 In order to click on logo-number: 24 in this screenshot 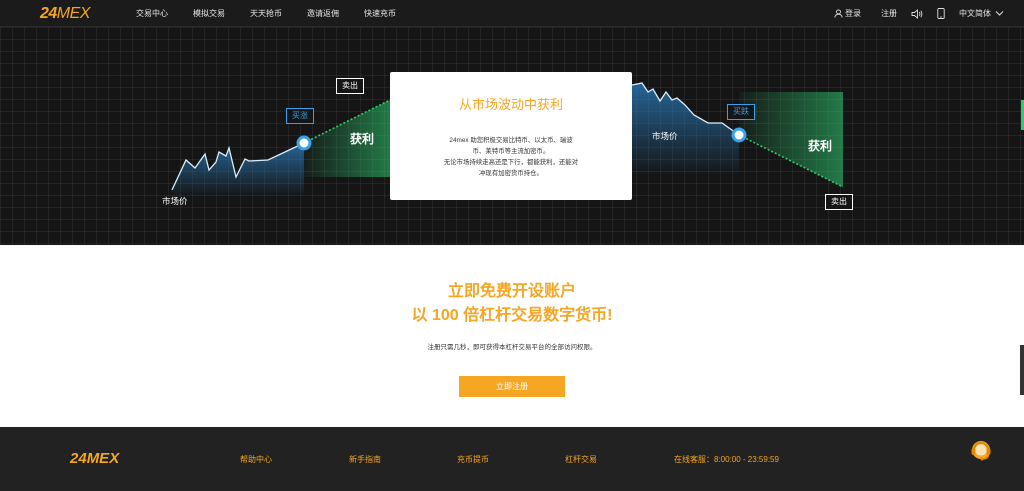, I will do `click(48, 13)`.